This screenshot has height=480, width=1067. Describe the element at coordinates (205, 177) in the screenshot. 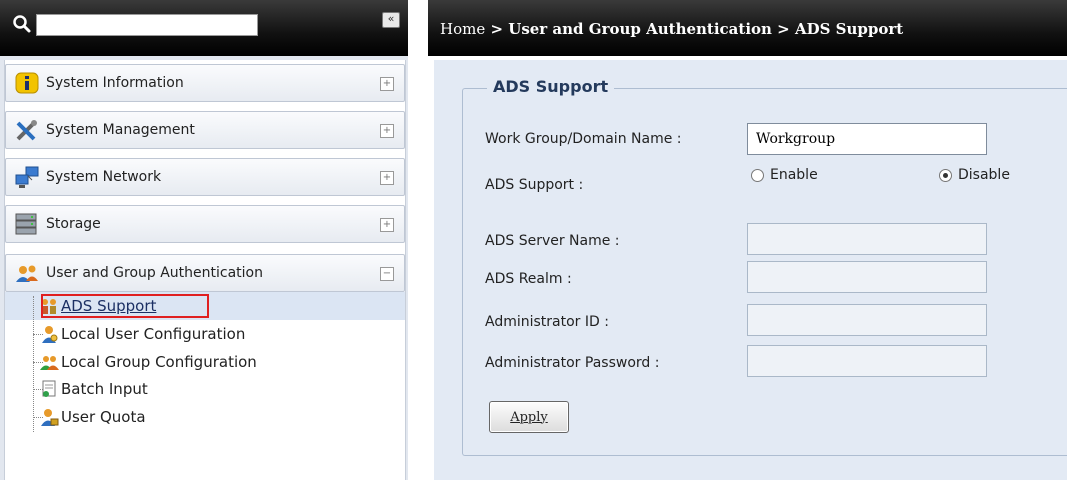

I see `sidebar-item-system-network: System Network +` at that location.